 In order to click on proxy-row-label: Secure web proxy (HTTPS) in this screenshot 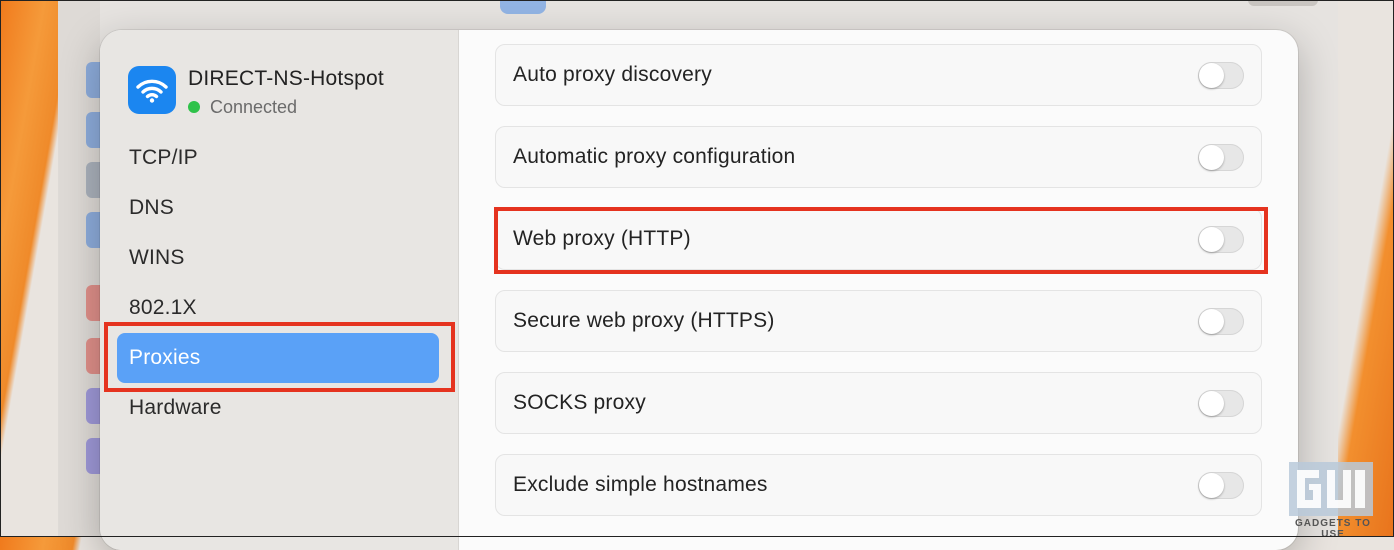, I will do `click(644, 320)`.